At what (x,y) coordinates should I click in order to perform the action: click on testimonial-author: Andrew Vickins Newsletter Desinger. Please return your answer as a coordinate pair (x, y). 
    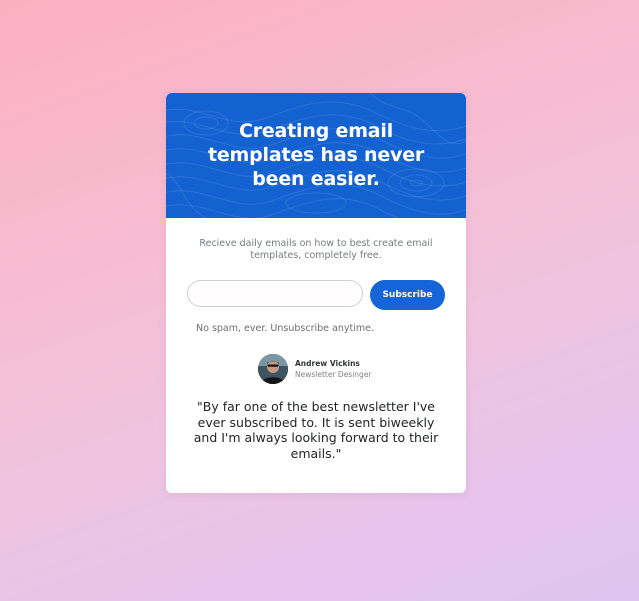
    Looking at the image, I should click on (315, 369).